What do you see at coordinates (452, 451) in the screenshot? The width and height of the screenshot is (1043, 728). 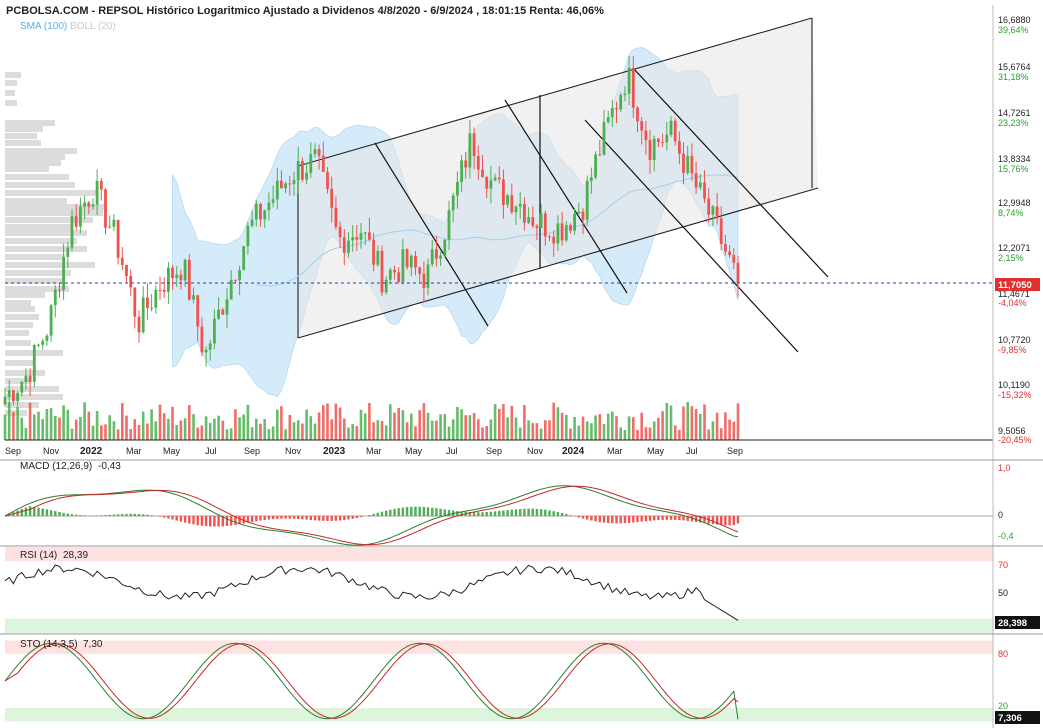 I see `x-label: Jul` at bounding box center [452, 451].